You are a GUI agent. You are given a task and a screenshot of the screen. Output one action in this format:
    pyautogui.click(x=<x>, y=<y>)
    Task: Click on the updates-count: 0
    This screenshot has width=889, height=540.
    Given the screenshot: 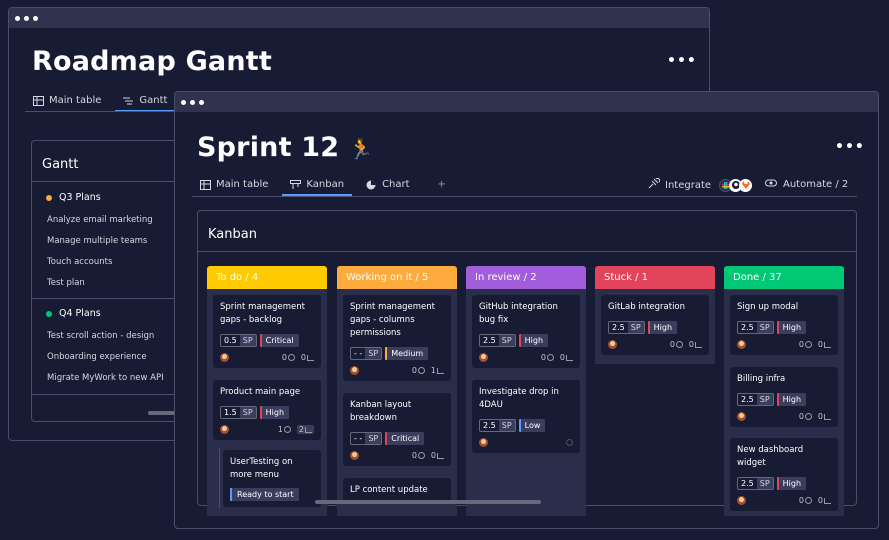 What is the action you would take?
    pyautogui.click(x=805, y=344)
    